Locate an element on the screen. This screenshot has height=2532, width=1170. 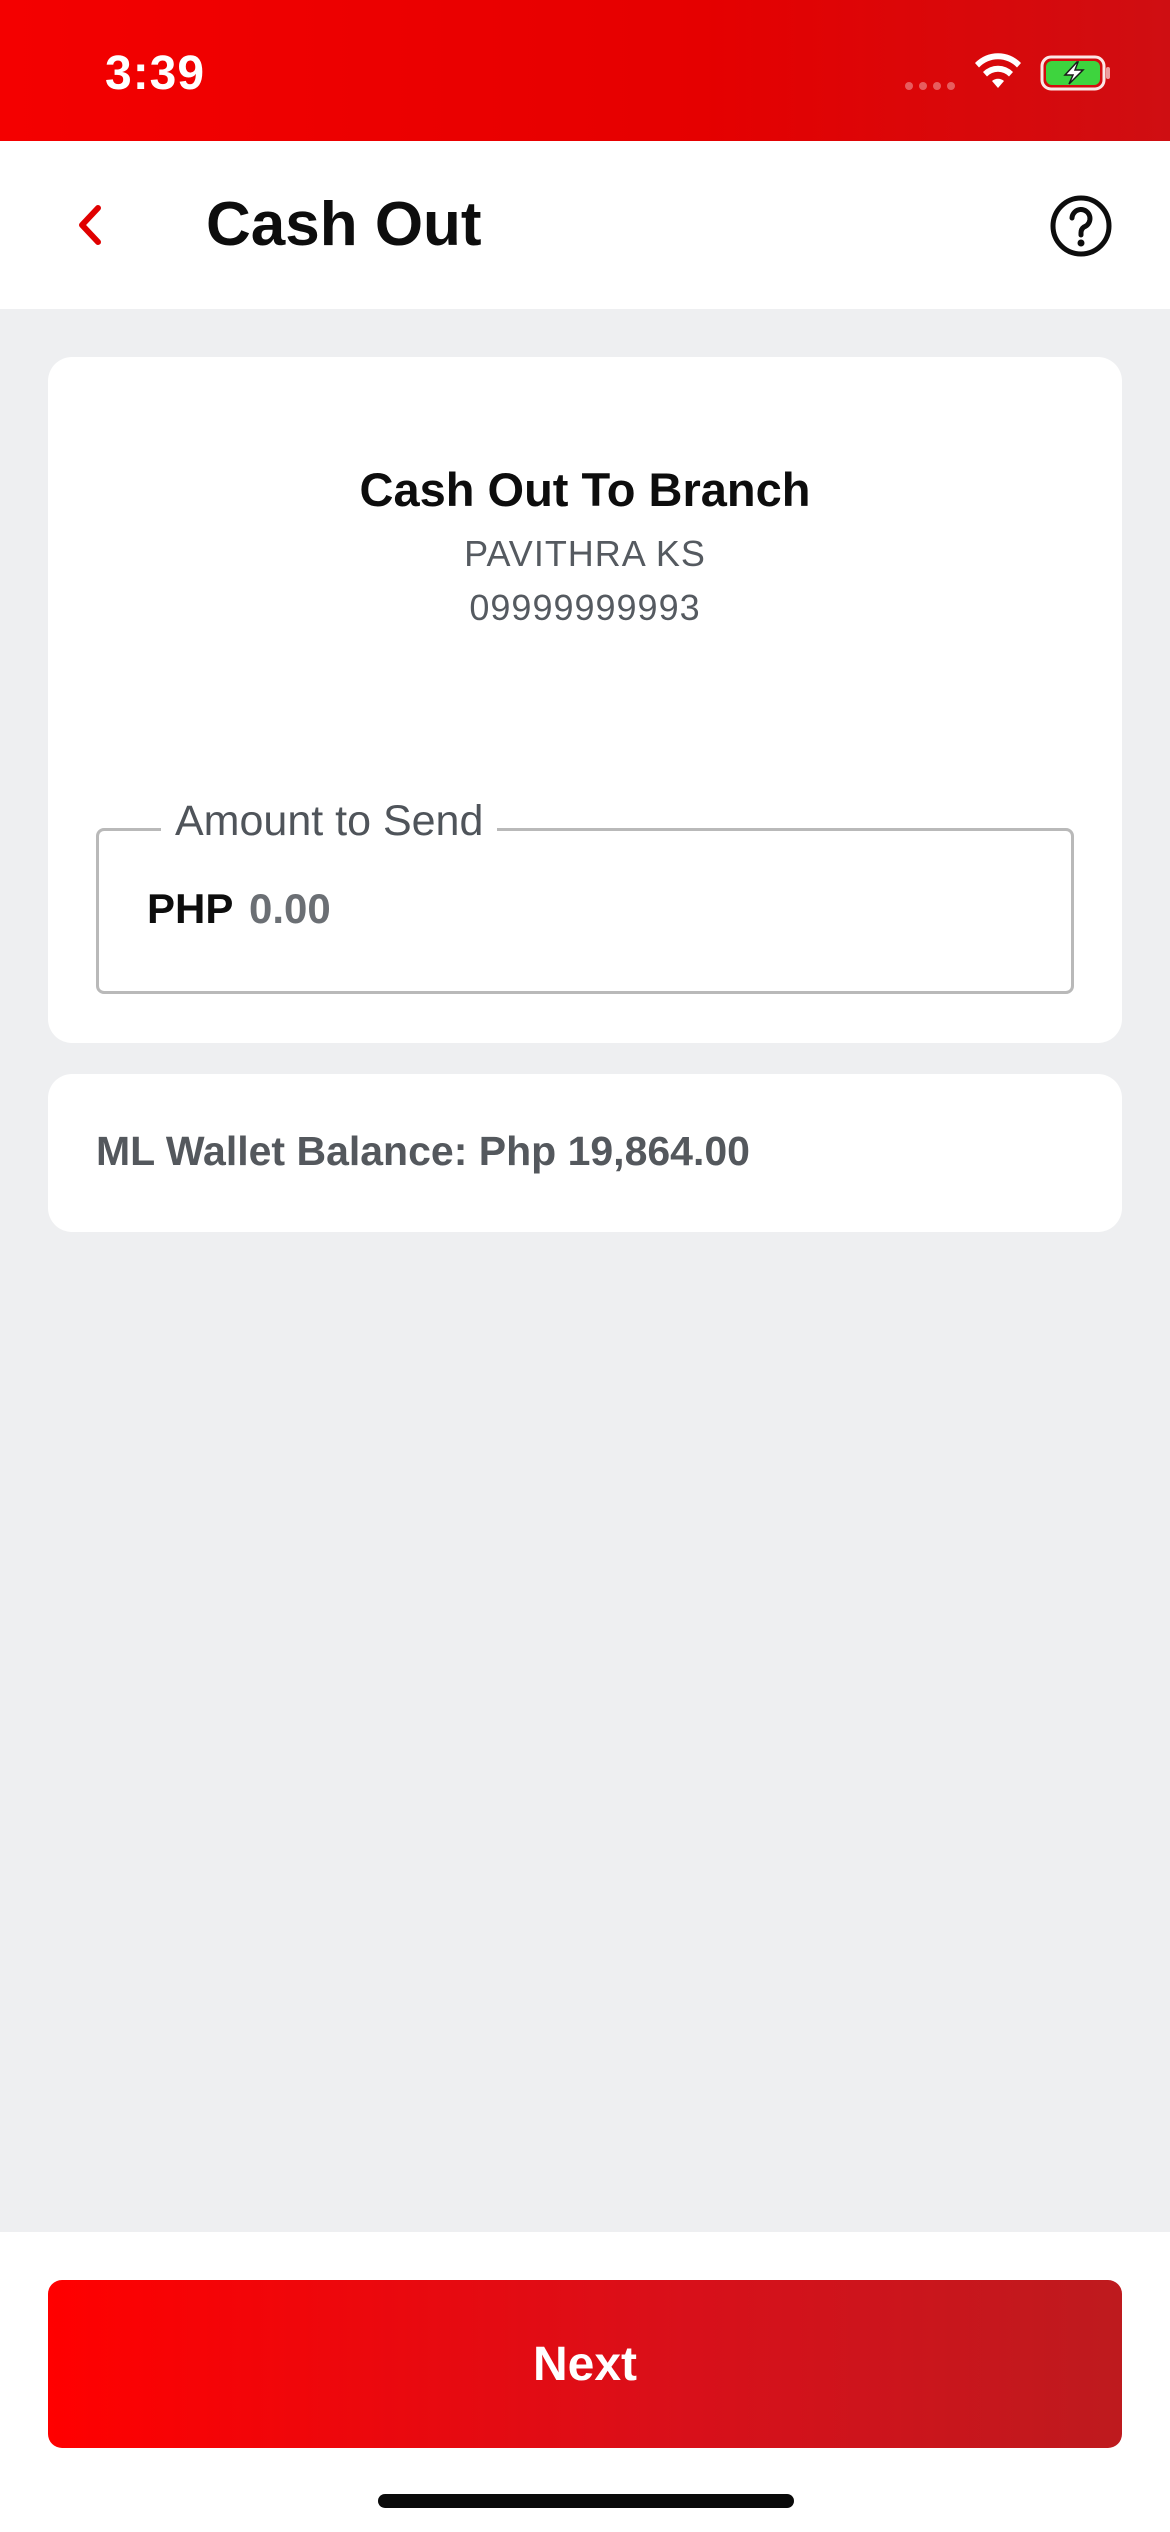
cash-out-title: Cash Out To Branch is located at coordinates (585, 489).